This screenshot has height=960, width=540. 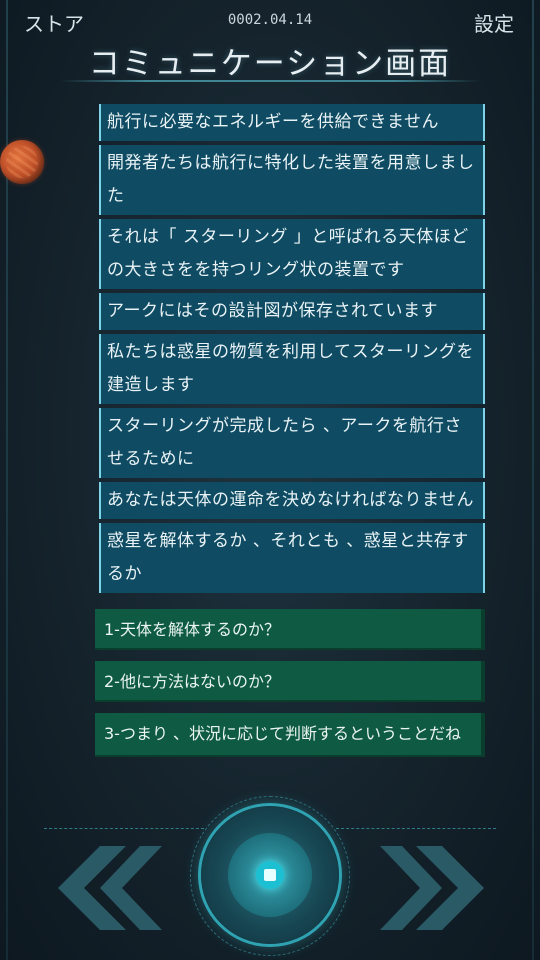 What do you see at coordinates (107, 888) in the screenshot?
I see `double-chevron-left-icon` at bounding box center [107, 888].